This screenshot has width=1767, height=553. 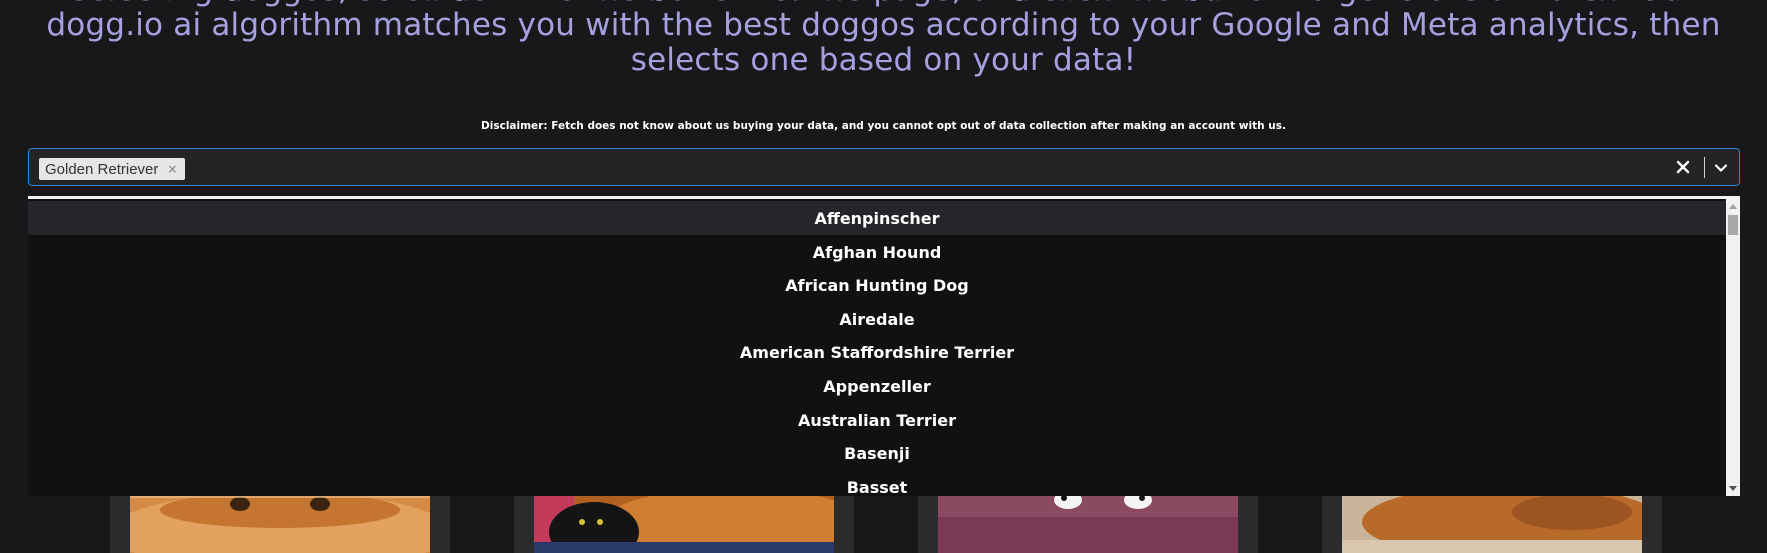 What do you see at coordinates (877, 352) in the screenshot?
I see `breed-option: American Staffordshire Terrier` at bounding box center [877, 352].